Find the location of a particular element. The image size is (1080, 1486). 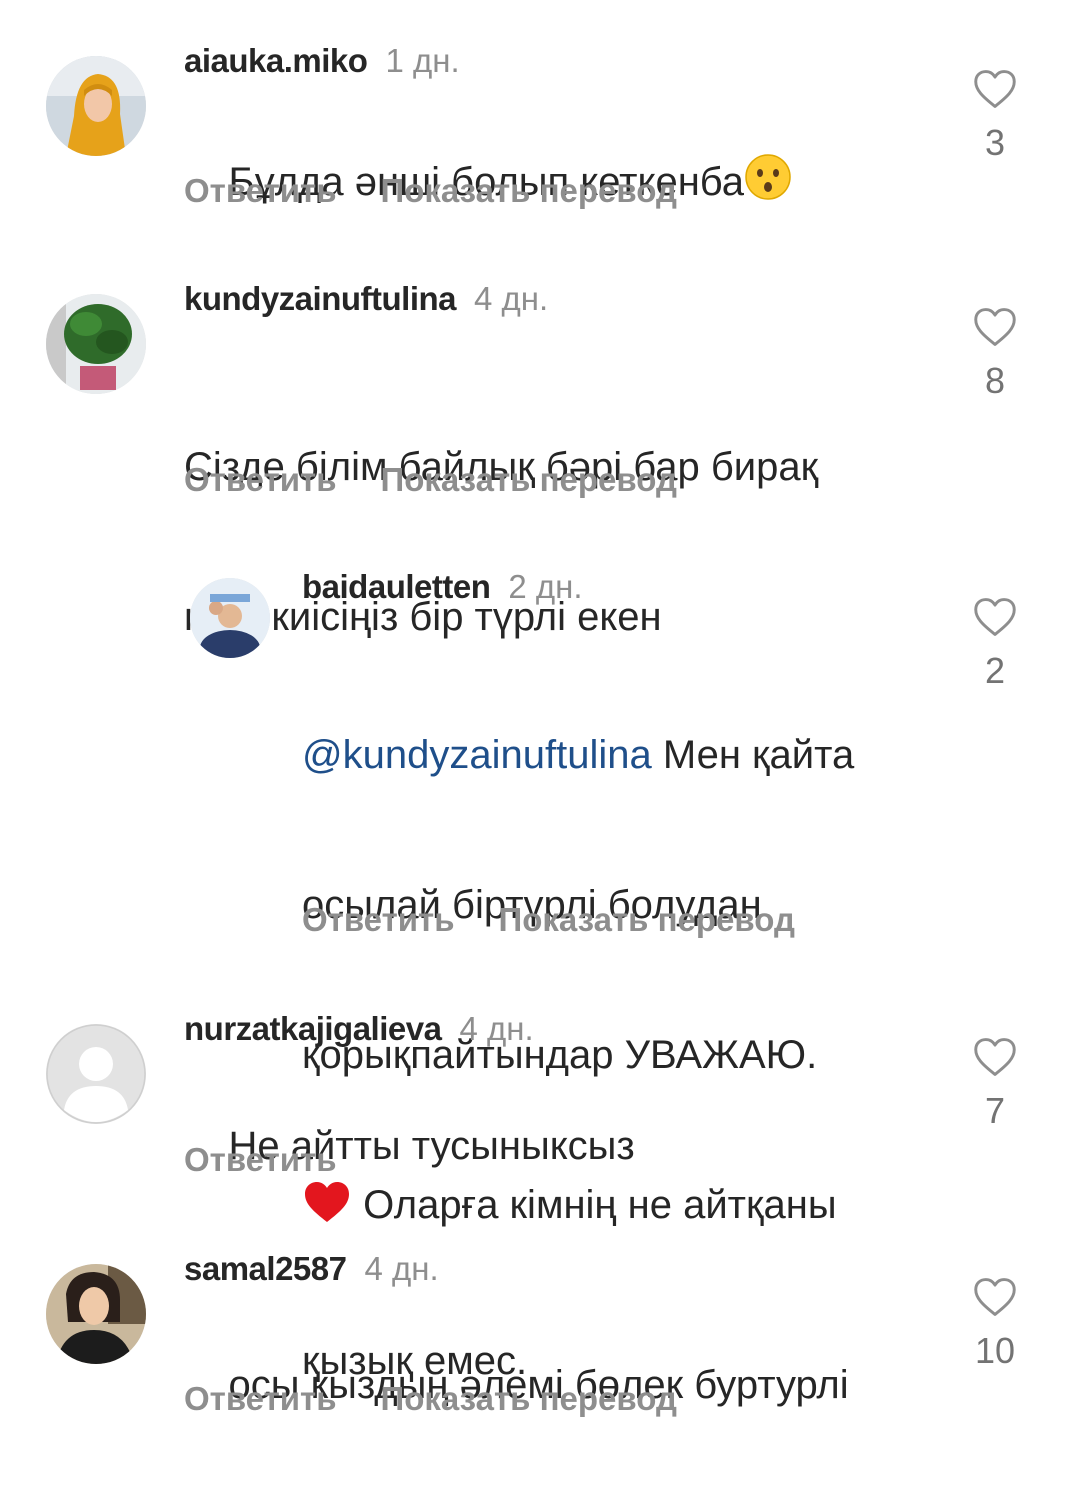

like-control: 3 is located at coordinates (995, 116).